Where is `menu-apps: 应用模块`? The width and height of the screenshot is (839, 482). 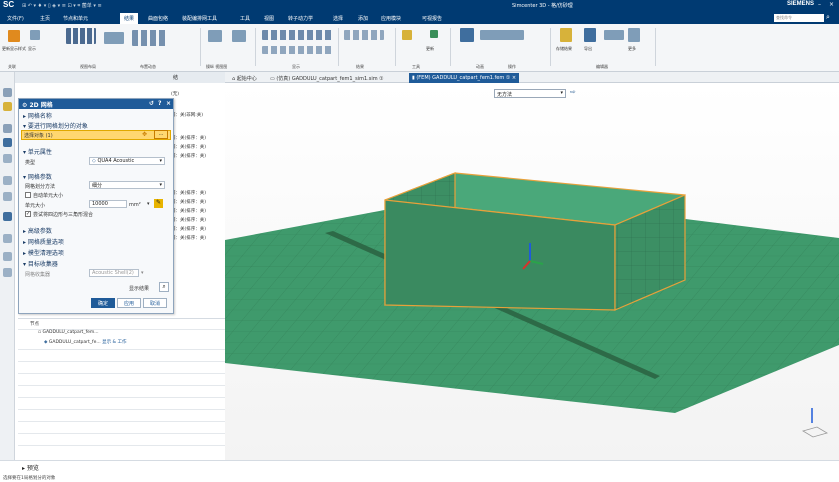
menu-apps: 应用模块 is located at coordinates (391, 18).